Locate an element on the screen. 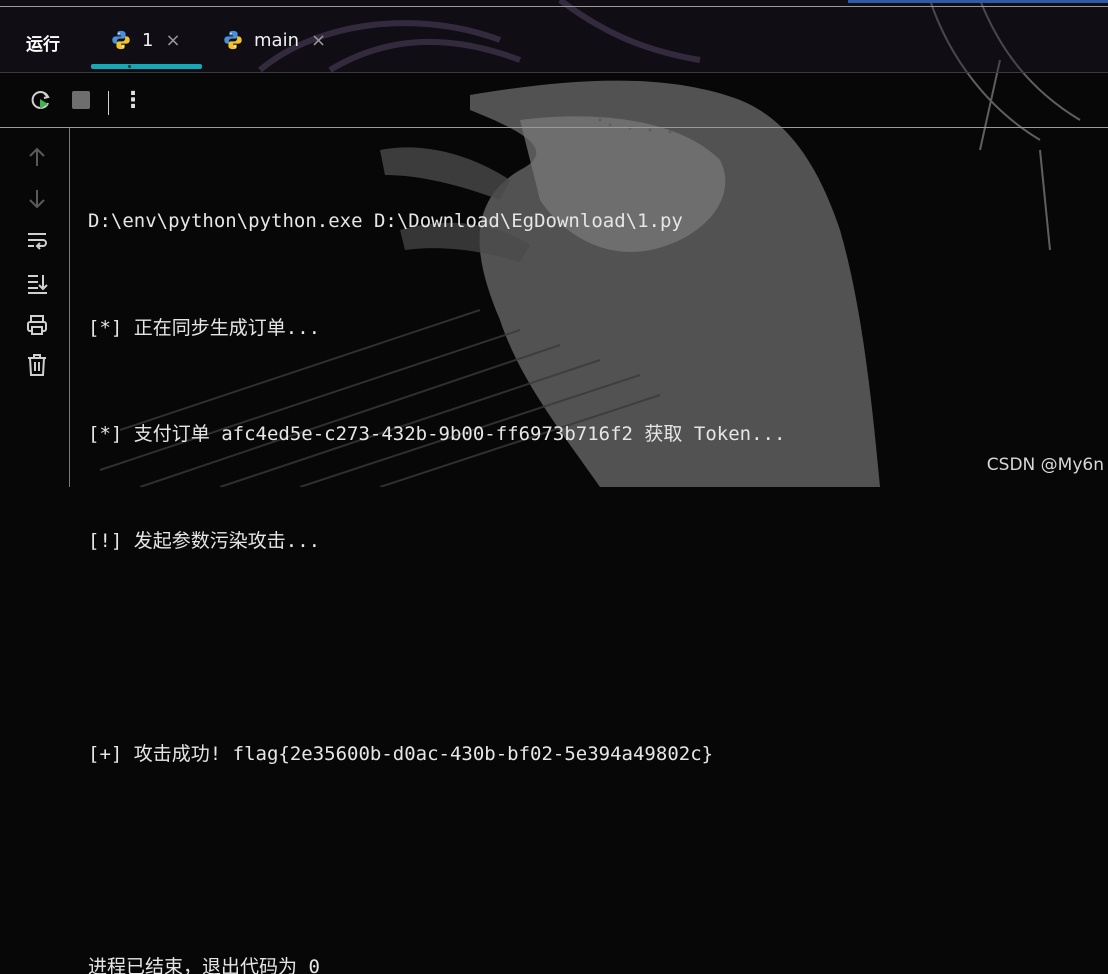 The image size is (1108, 974). tab-main: main × is located at coordinates (274, 40).